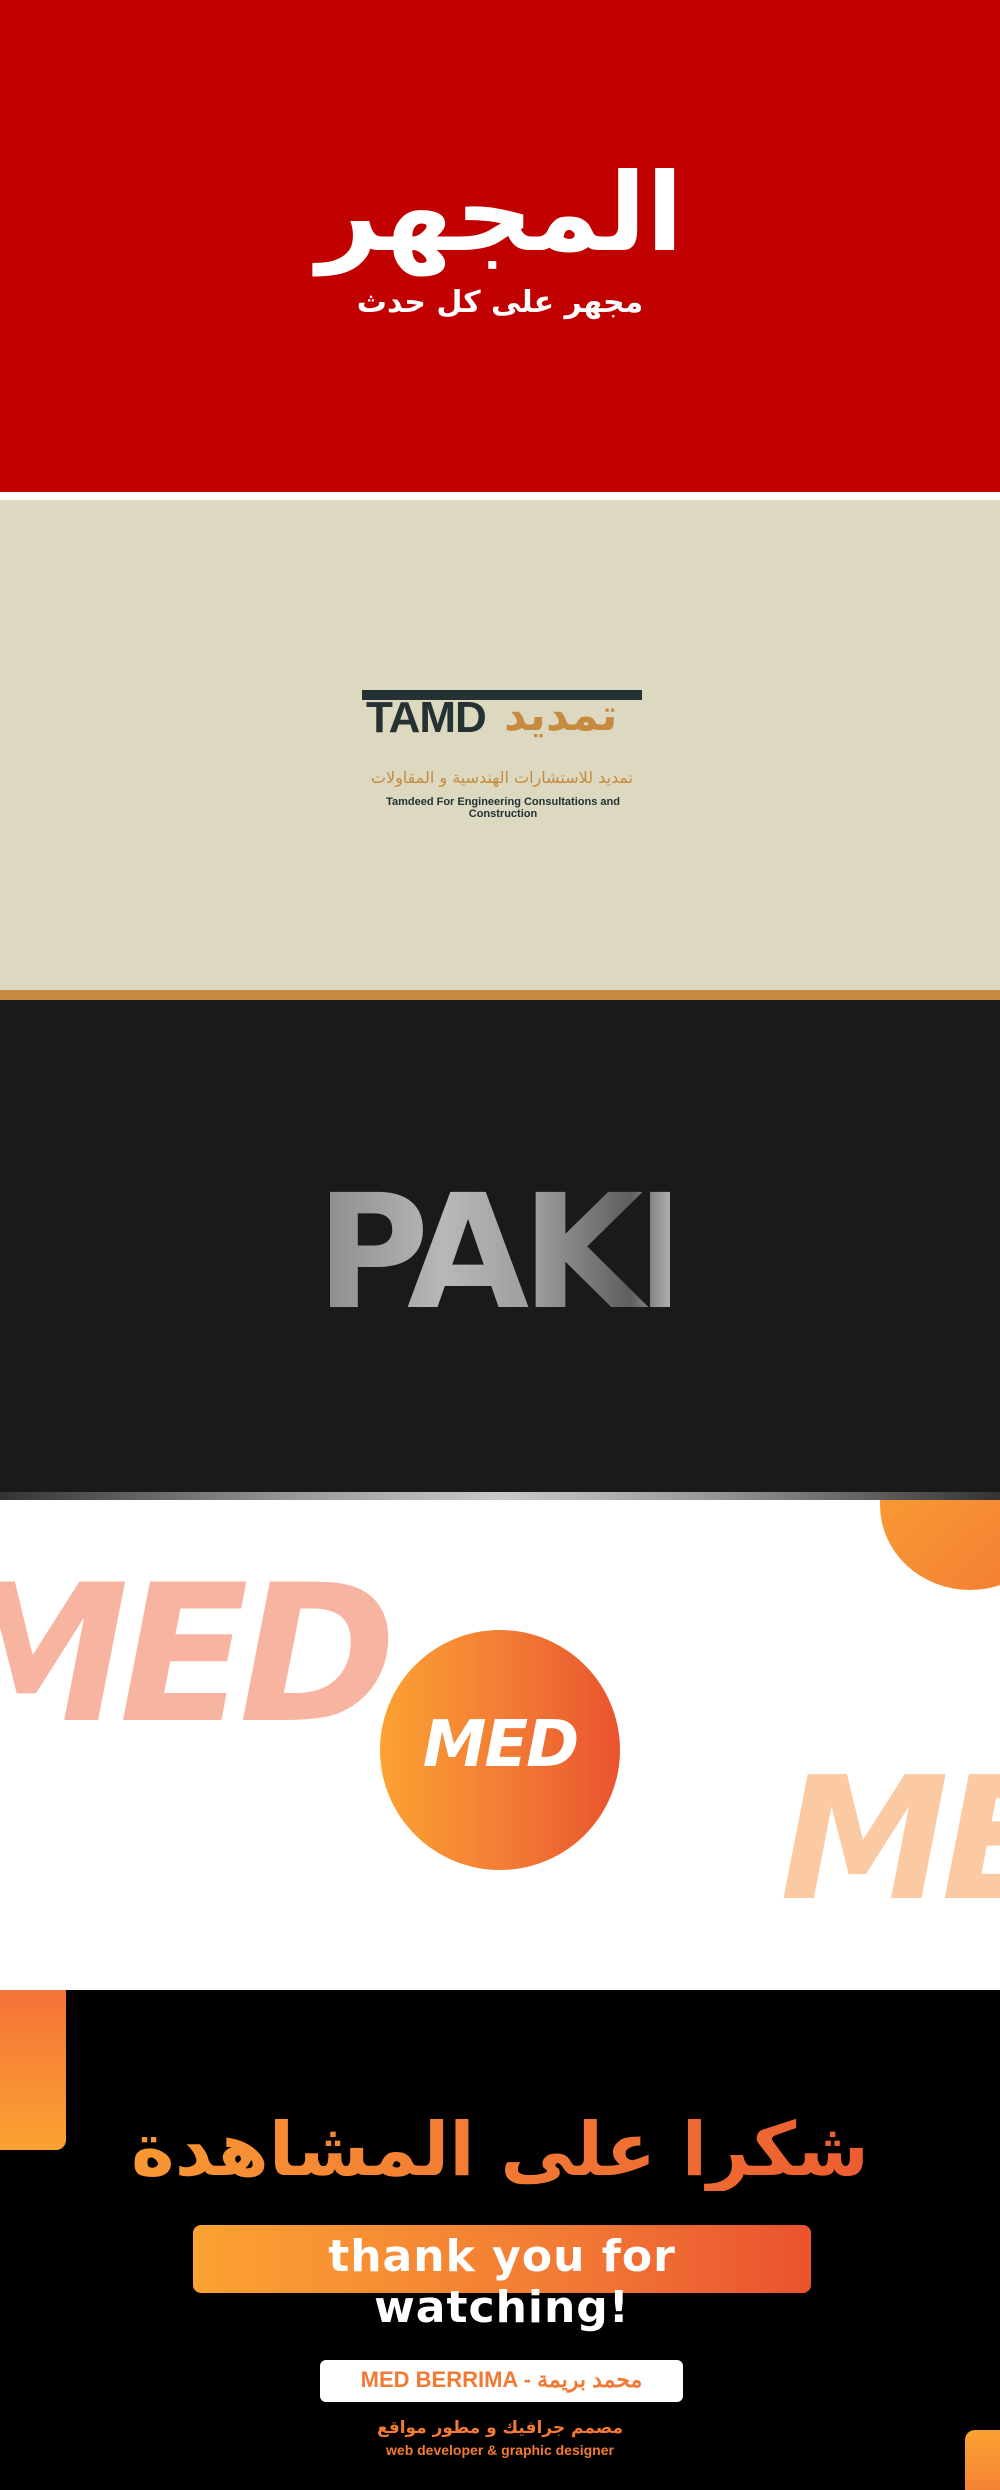  I want to click on mujhir-logo-title: المجهر, so click(500, 213).